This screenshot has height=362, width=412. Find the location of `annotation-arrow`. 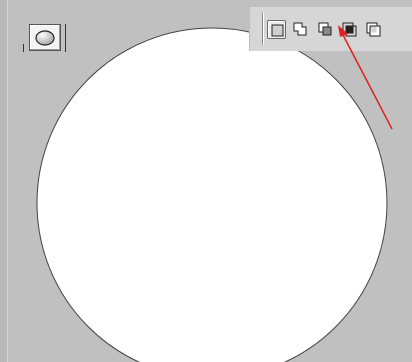

annotation-arrow is located at coordinates (365, 77).